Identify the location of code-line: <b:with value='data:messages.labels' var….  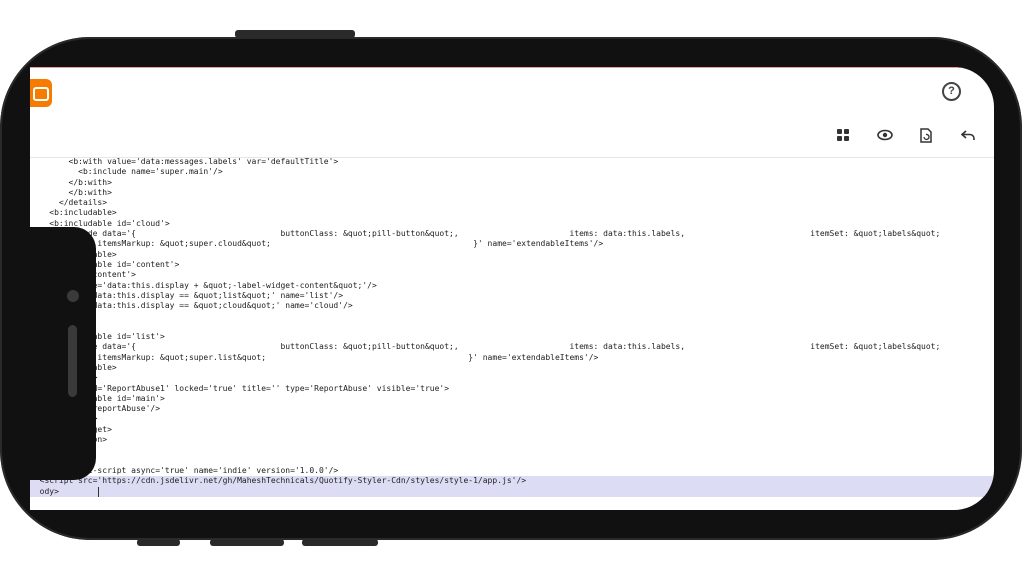
(512, 162).